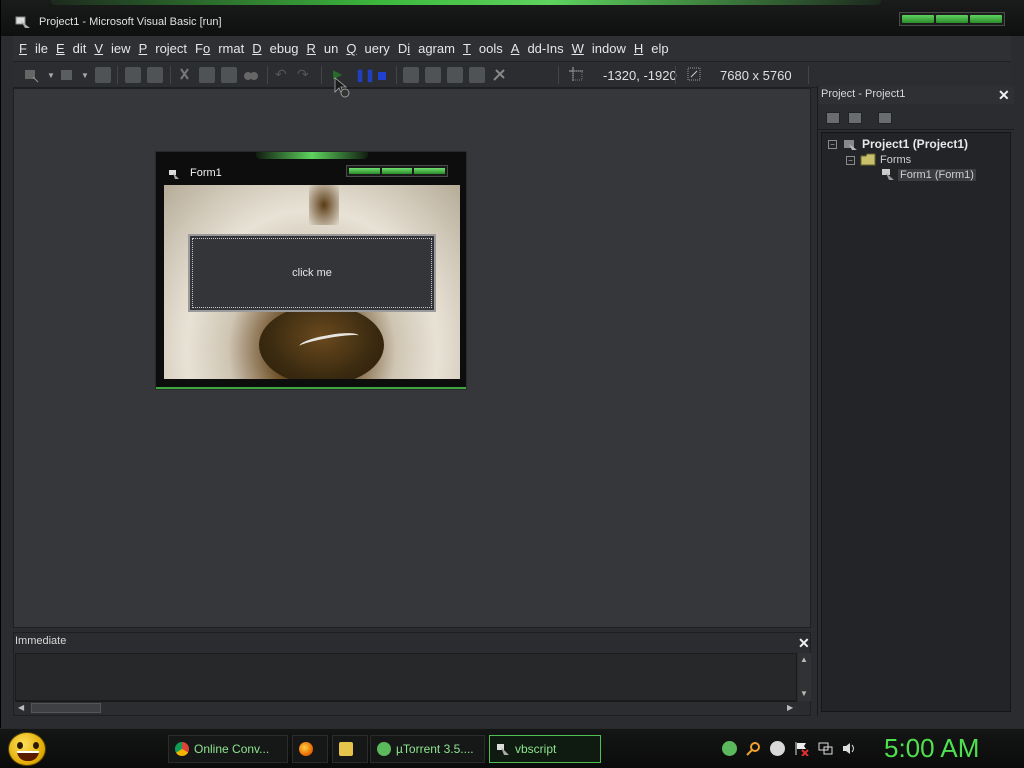 The image size is (1024, 768). What do you see at coordinates (918, 19) in the screenshot?
I see `minimize-button` at bounding box center [918, 19].